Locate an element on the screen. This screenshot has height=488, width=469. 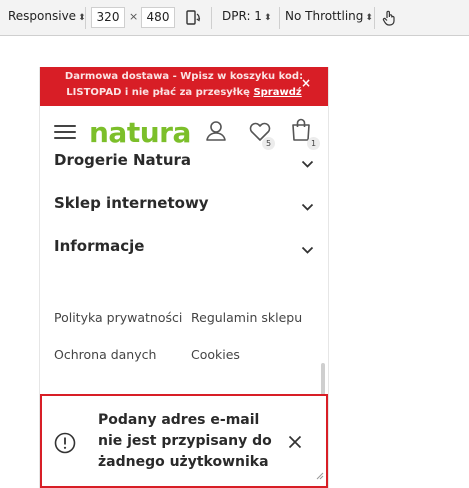
throttling-select: No Throttling ⬍ is located at coordinates (329, 16).